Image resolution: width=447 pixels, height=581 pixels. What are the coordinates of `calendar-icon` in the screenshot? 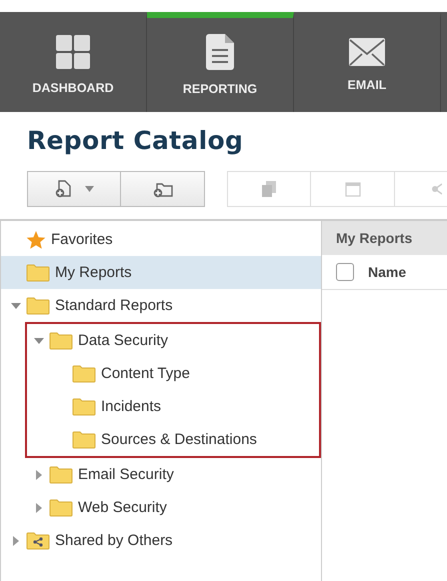 It's located at (352, 189).